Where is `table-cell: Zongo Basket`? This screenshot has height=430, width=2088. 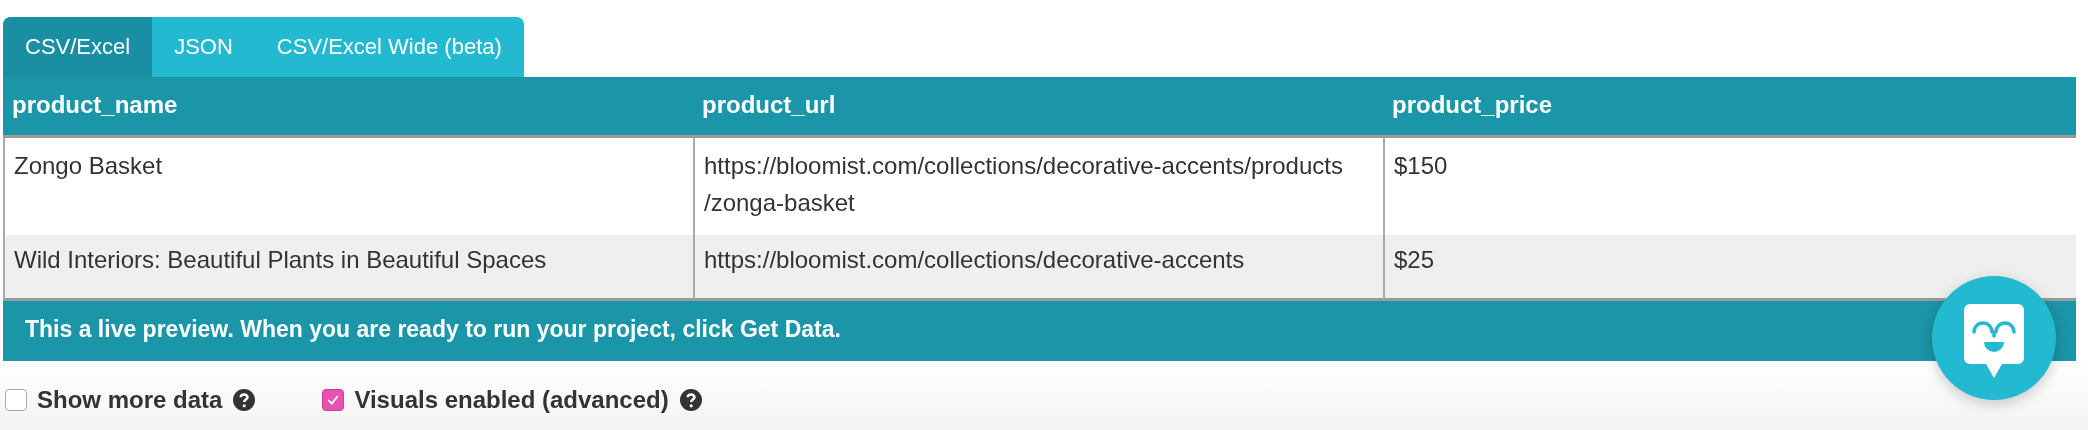 table-cell: Zongo Basket is located at coordinates (348, 186).